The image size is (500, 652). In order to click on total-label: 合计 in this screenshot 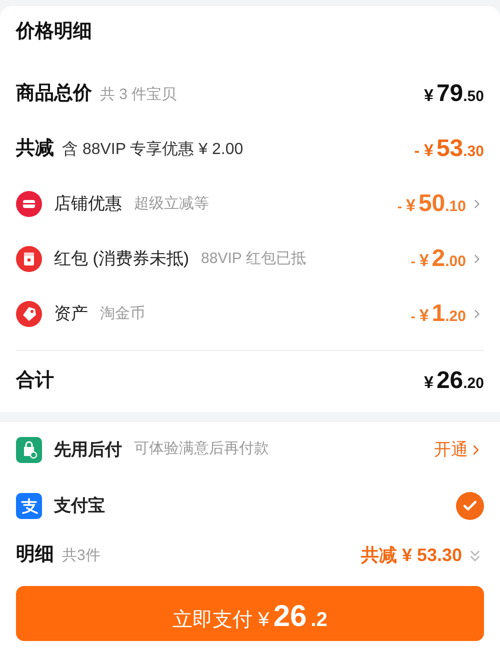, I will do `click(35, 380)`.